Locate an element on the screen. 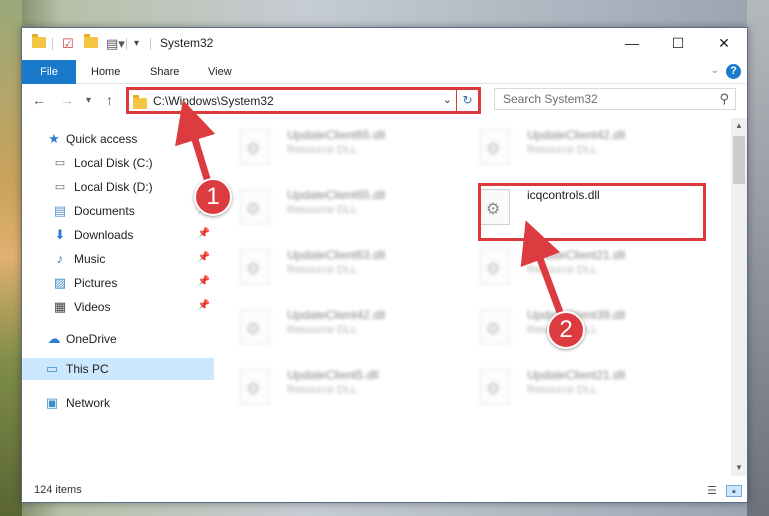  sidebar-item-local-disk-d: ▭ Local Disk (D:) is located at coordinates (118, 187).